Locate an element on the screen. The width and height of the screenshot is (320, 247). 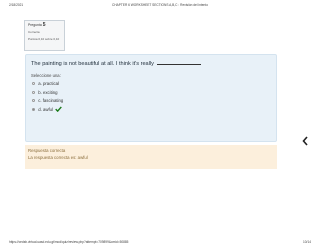
option-b: b. exciting is located at coordinates (151, 92).